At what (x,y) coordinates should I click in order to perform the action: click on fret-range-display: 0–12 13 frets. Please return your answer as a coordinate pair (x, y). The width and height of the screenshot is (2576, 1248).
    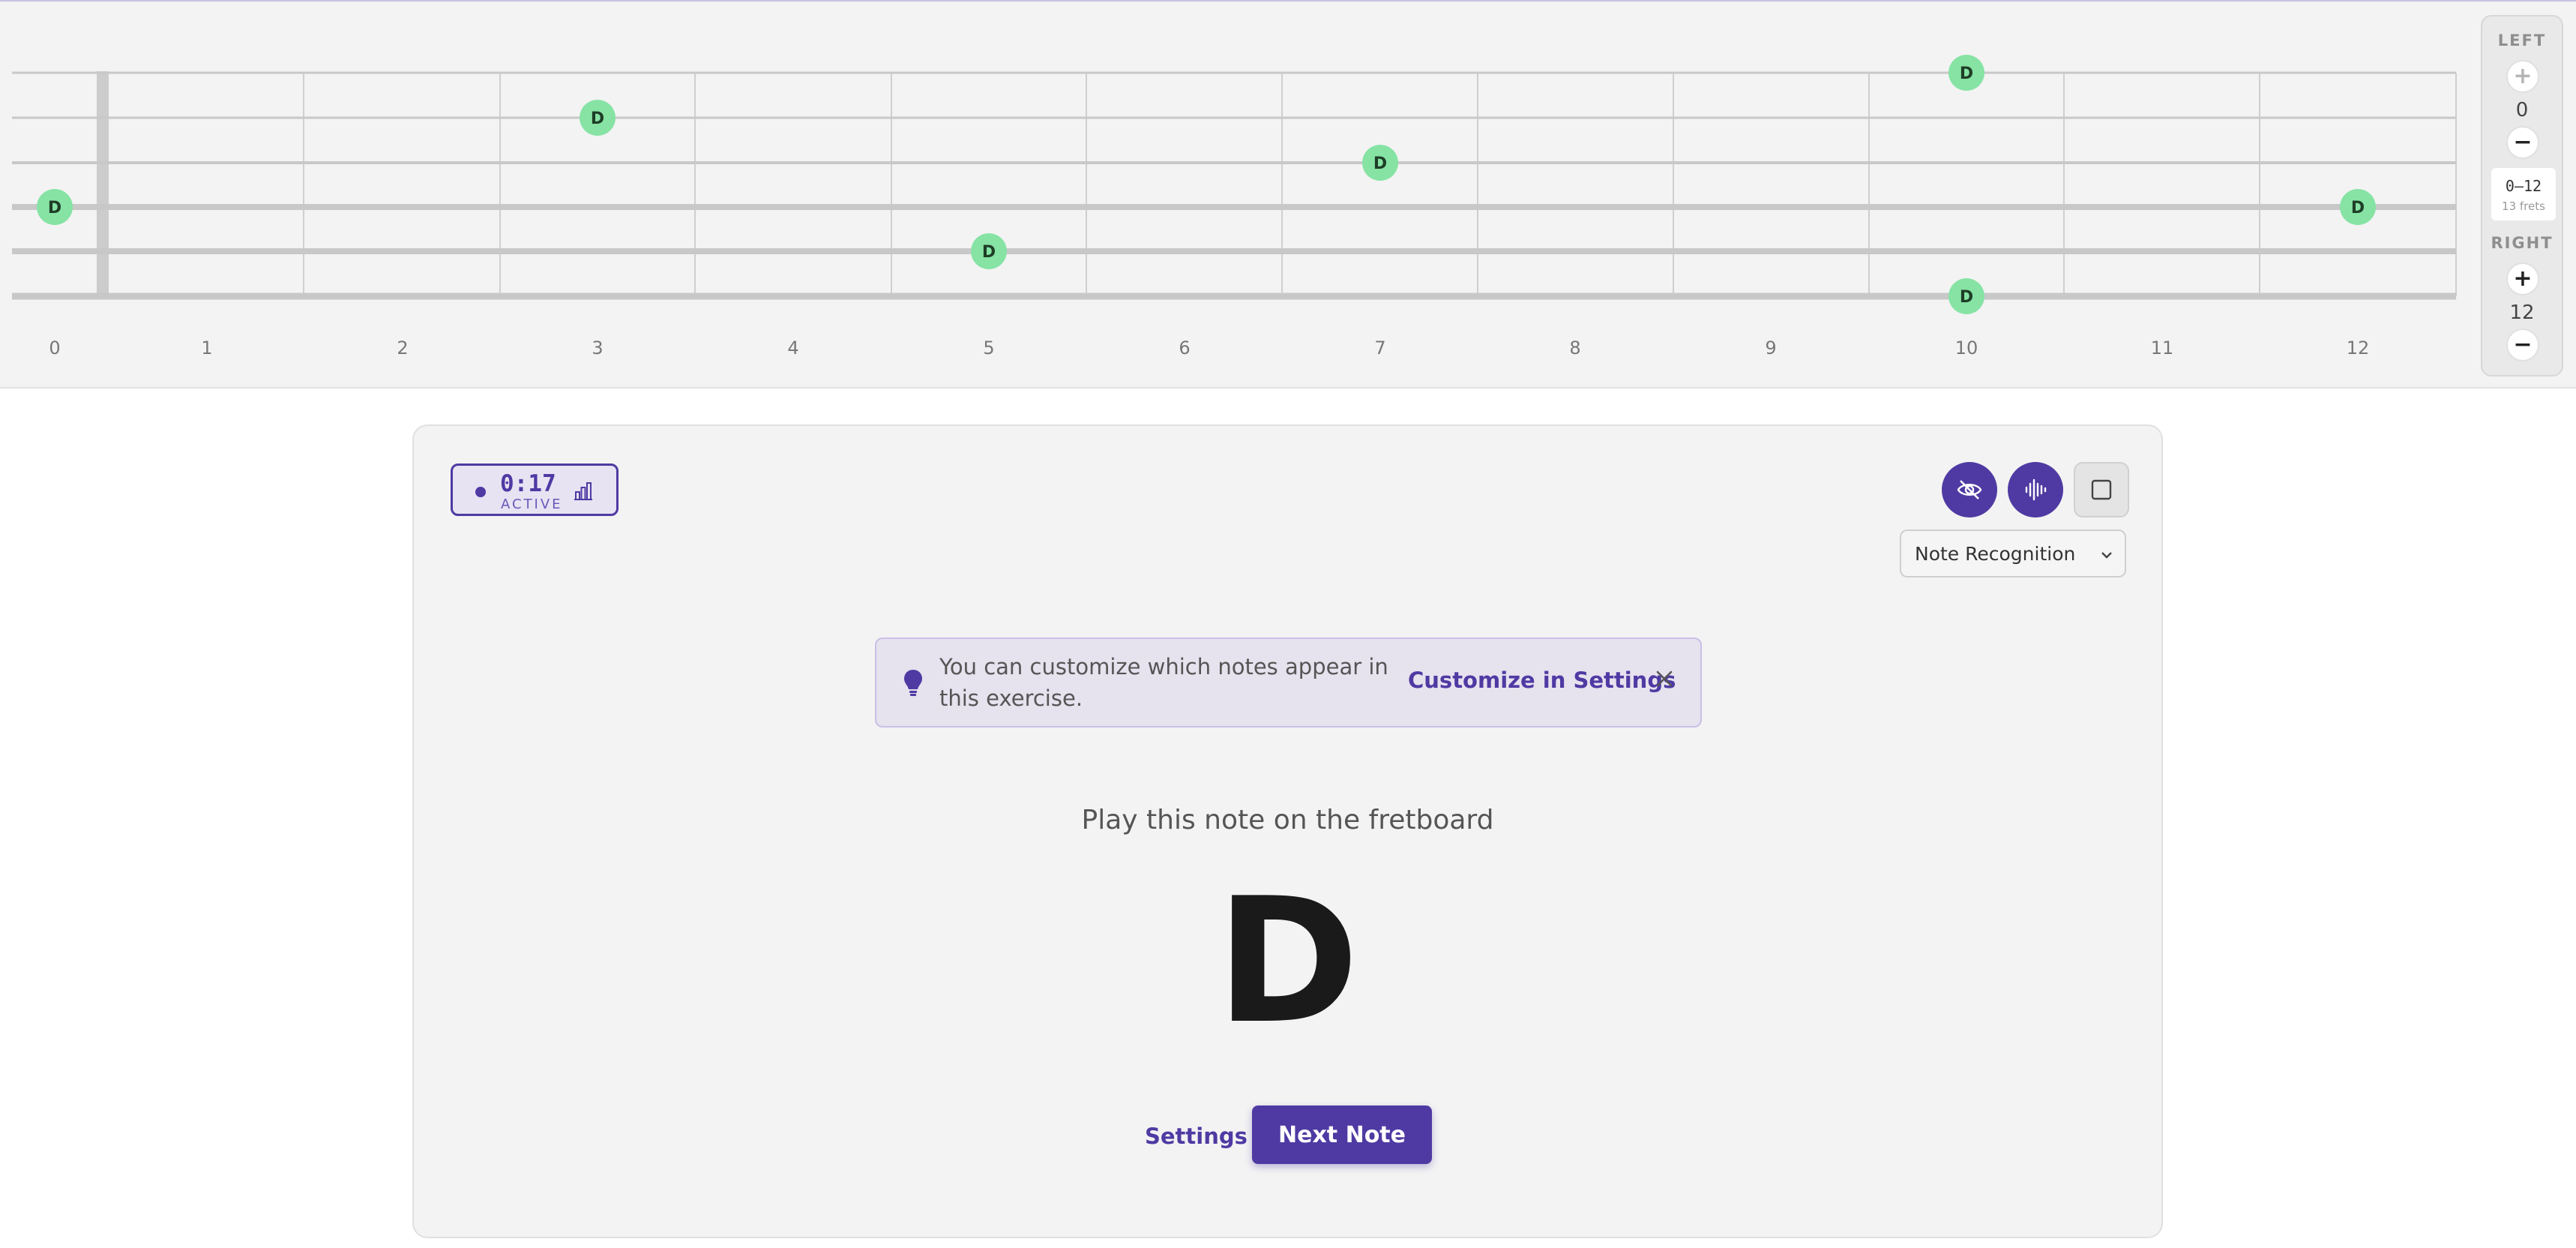
    Looking at the image, I should click on (2523, 194).